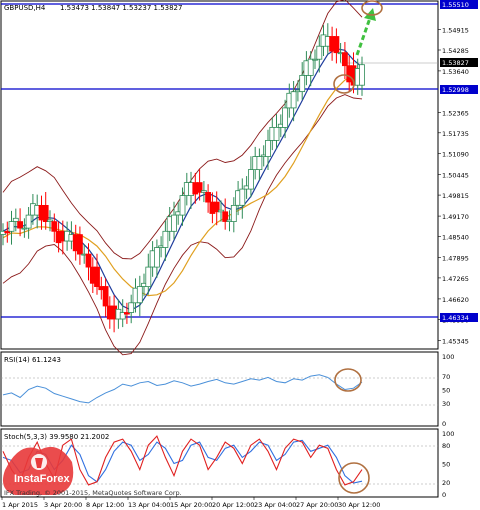 This screenshot has height=510, width=480. Describe the element at coordinates (455, 238) in the screenshot. I see `price-axis-label: 1.48540` at that location.